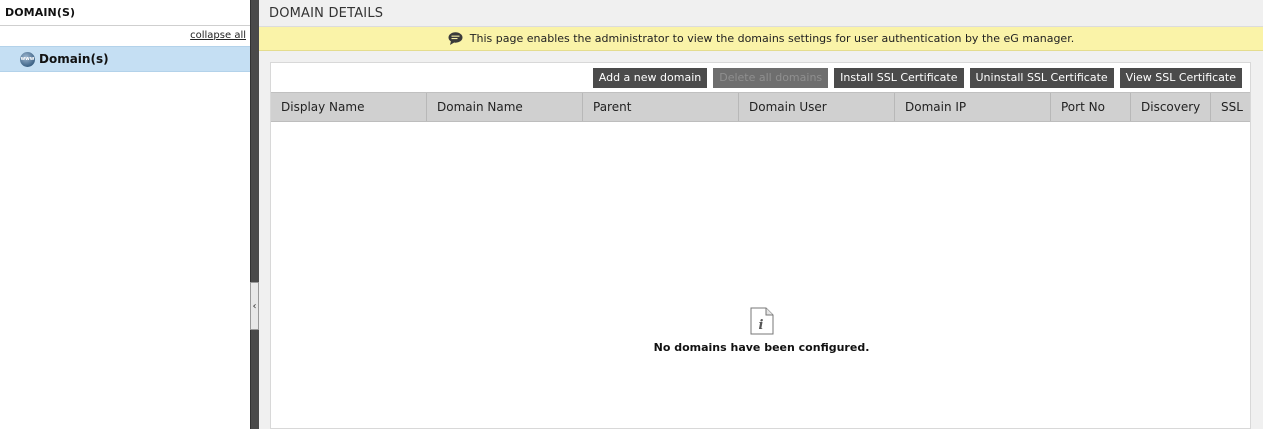 This screenshot has width=1263, height=429. Describe the element at coordinates (125, 59) in the screenshot. I see `tree-item-domains: www Domain(s)` at that location.